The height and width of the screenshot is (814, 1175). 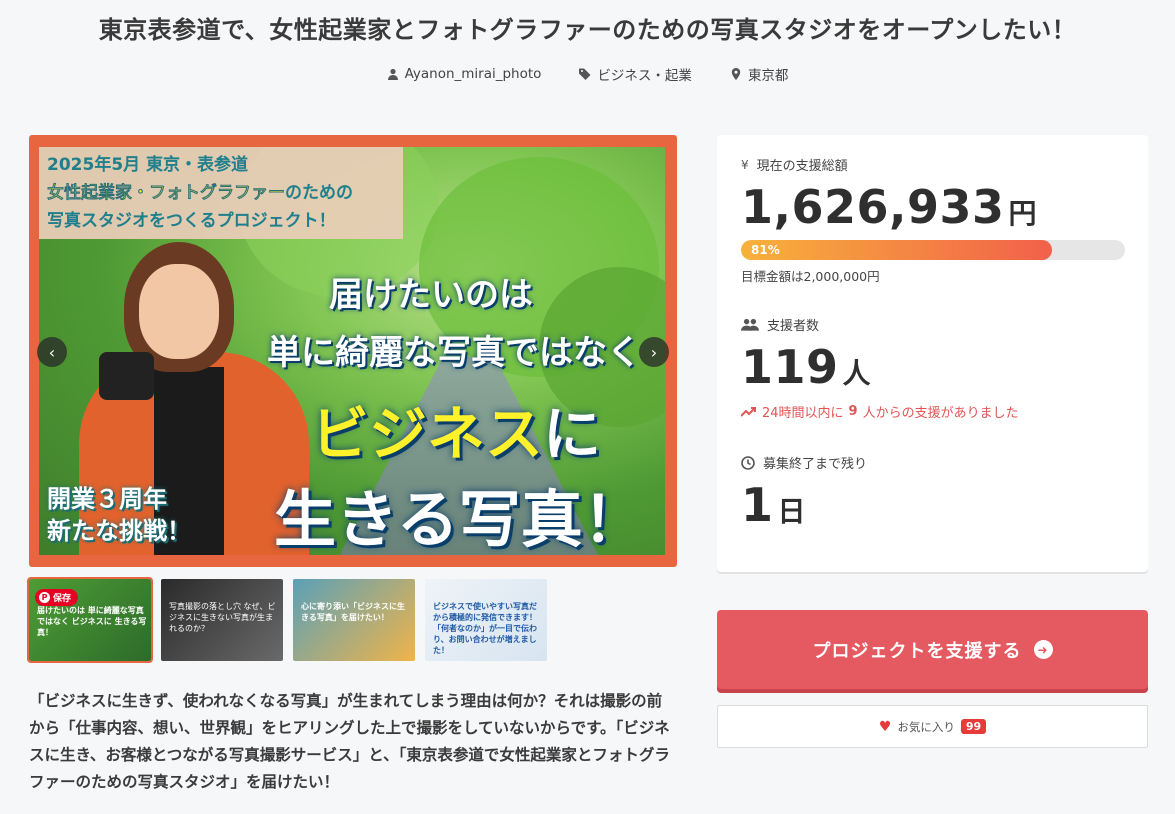 What do you see at coordinates (354, 620) in the screenshot?
I see `thumbnail-3: 心に寄り添い「ビジネスに生きる写真」を届けたい！` at bounding box center [354, 620].